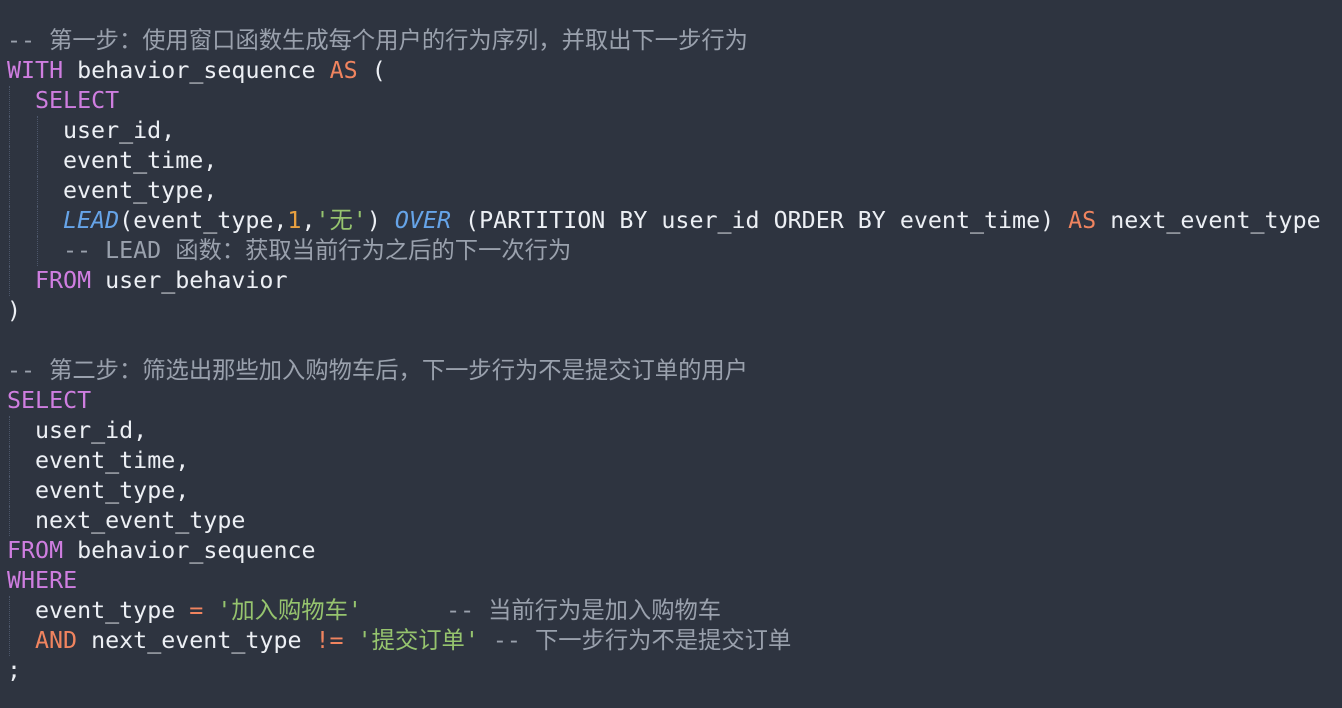 This screenshot has height=708, width=1342. Describe the element at coordinates (341, 220) in the screenshot. I see `string-literal-token: '无'` at that location.